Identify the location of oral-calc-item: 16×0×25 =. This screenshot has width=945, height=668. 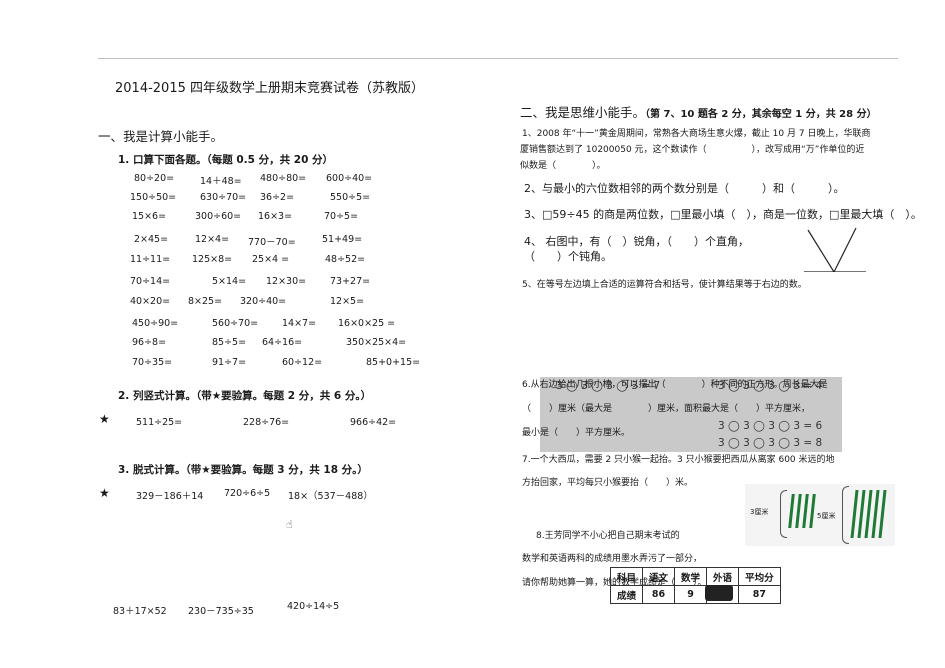
(367, 323).